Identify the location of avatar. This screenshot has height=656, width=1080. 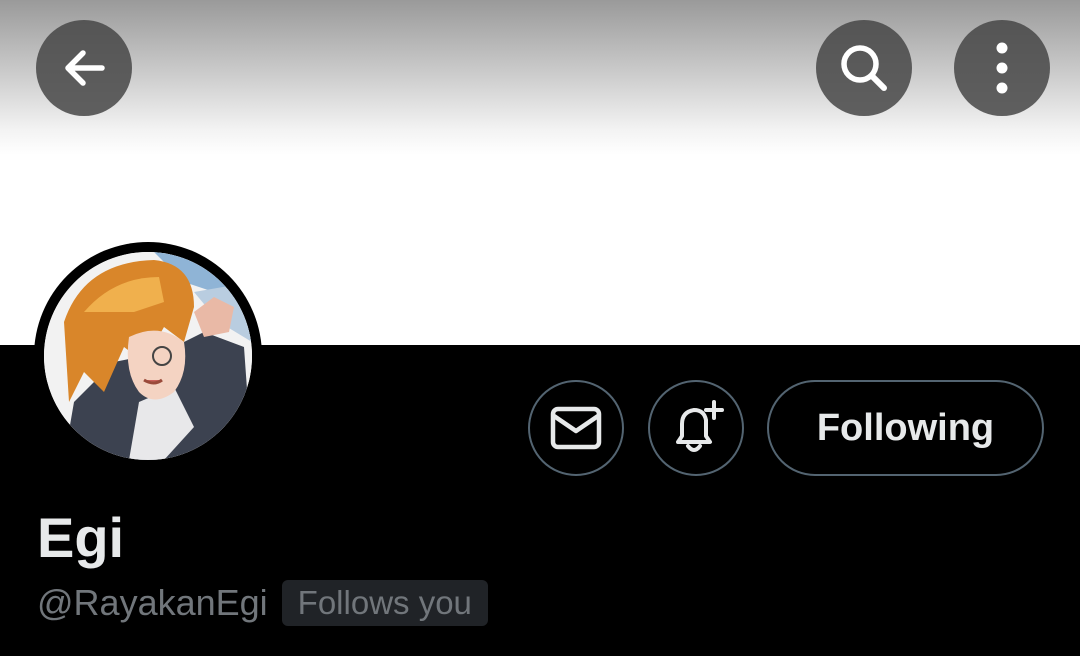
(148, 356).